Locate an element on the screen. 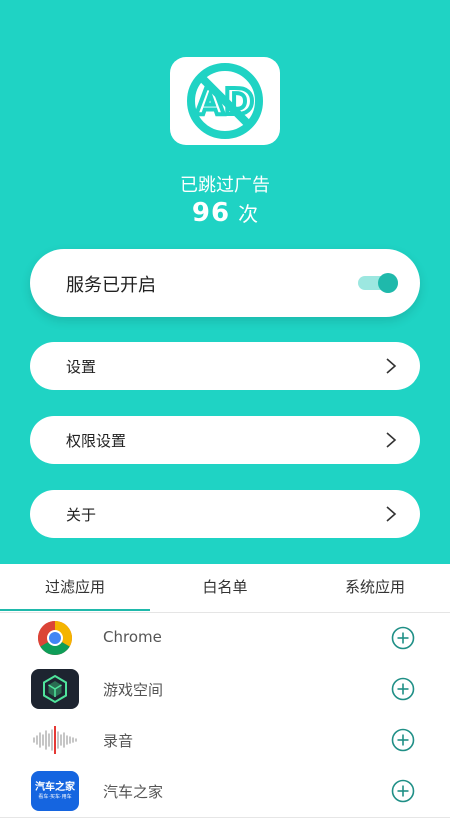 The height and width of the screenshot is (818, 450). tab-whitelist: 白名单 is located at coordinates (225, 588).